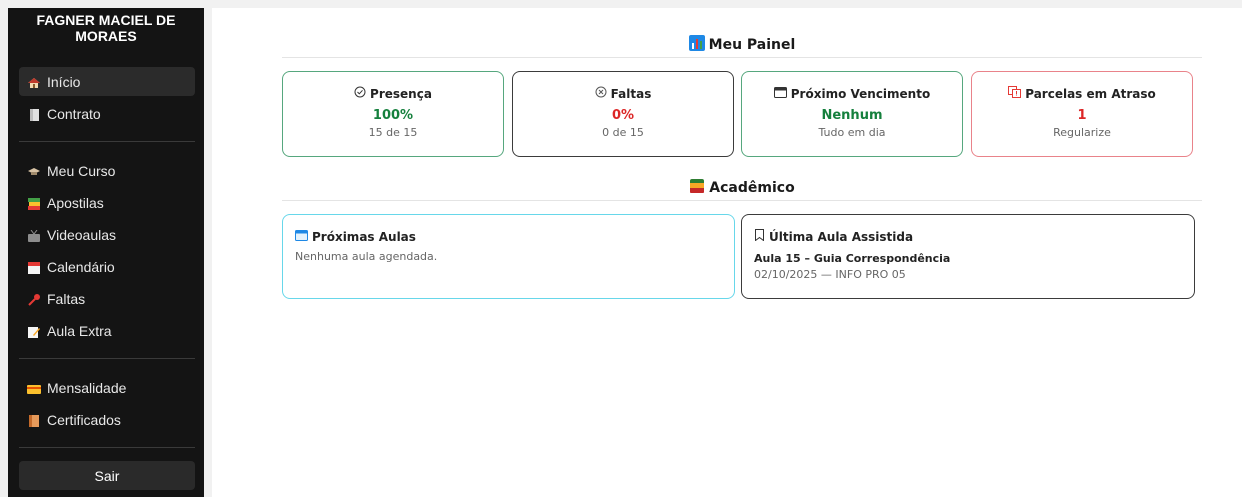  I want to click on sidebar-item-label: Mensalidade, so click(87, 387).